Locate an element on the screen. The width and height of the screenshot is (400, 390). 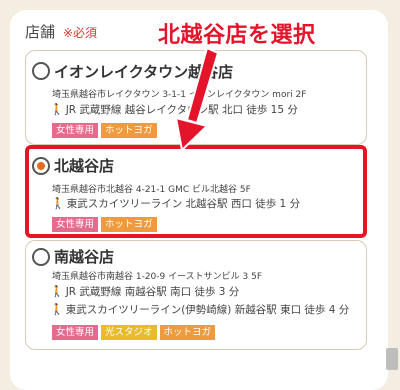
access-text: 東武スカイツリーライン(伊勢崎線) 新越谷駅 東口 徒歩 4 分 is located at coordinates (207, 310).